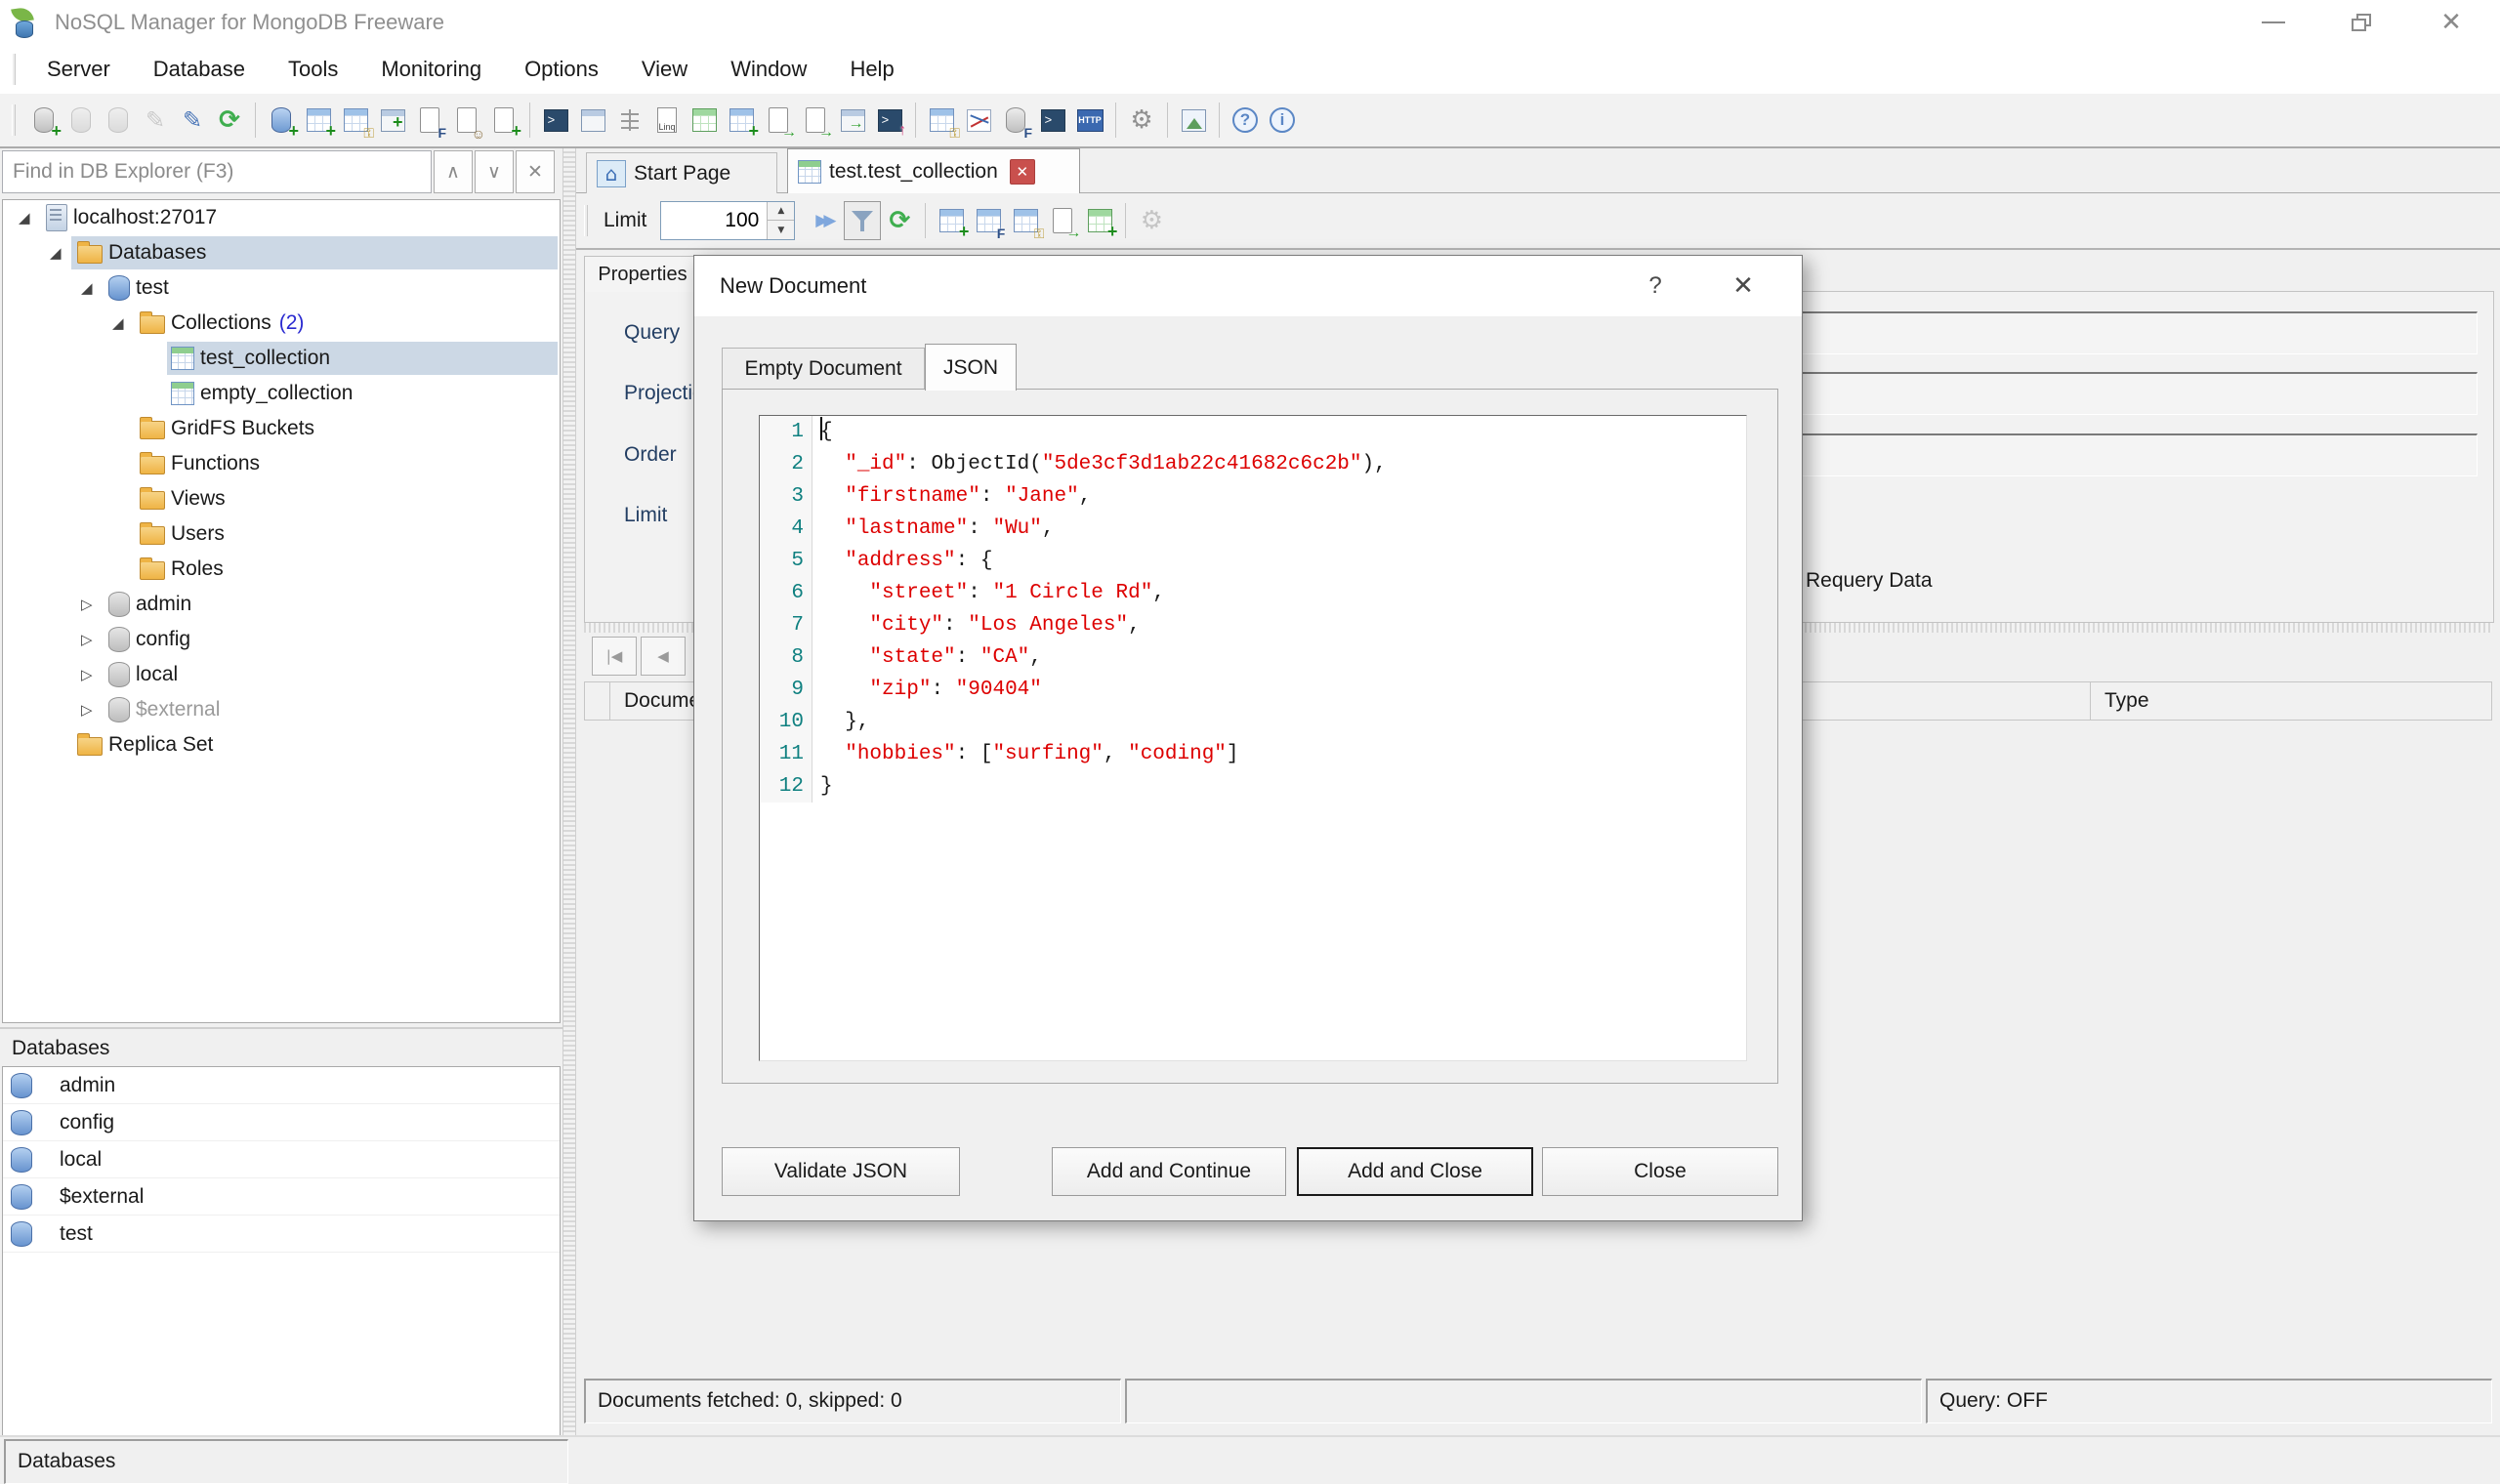 This screenshot has width=2500, height=1484. Describe the element at coordinates (429, 121) in the screenshot. I see `new-function-icon` at that location.